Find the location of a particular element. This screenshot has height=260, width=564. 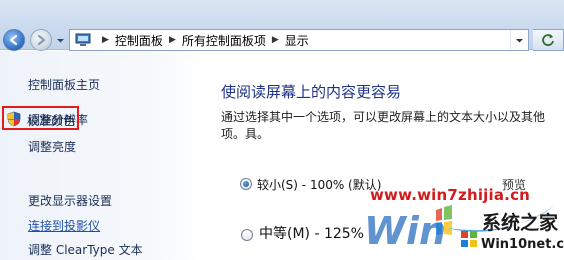

radio-selected-dot is located at coordinates (246, 184).